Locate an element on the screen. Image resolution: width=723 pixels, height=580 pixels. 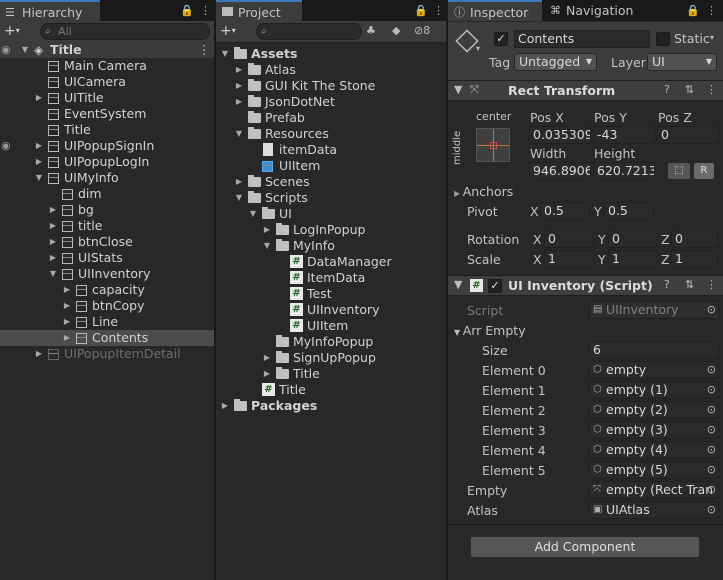
anchors-row: ▶ Anchors is located at coordinates (483, 191).